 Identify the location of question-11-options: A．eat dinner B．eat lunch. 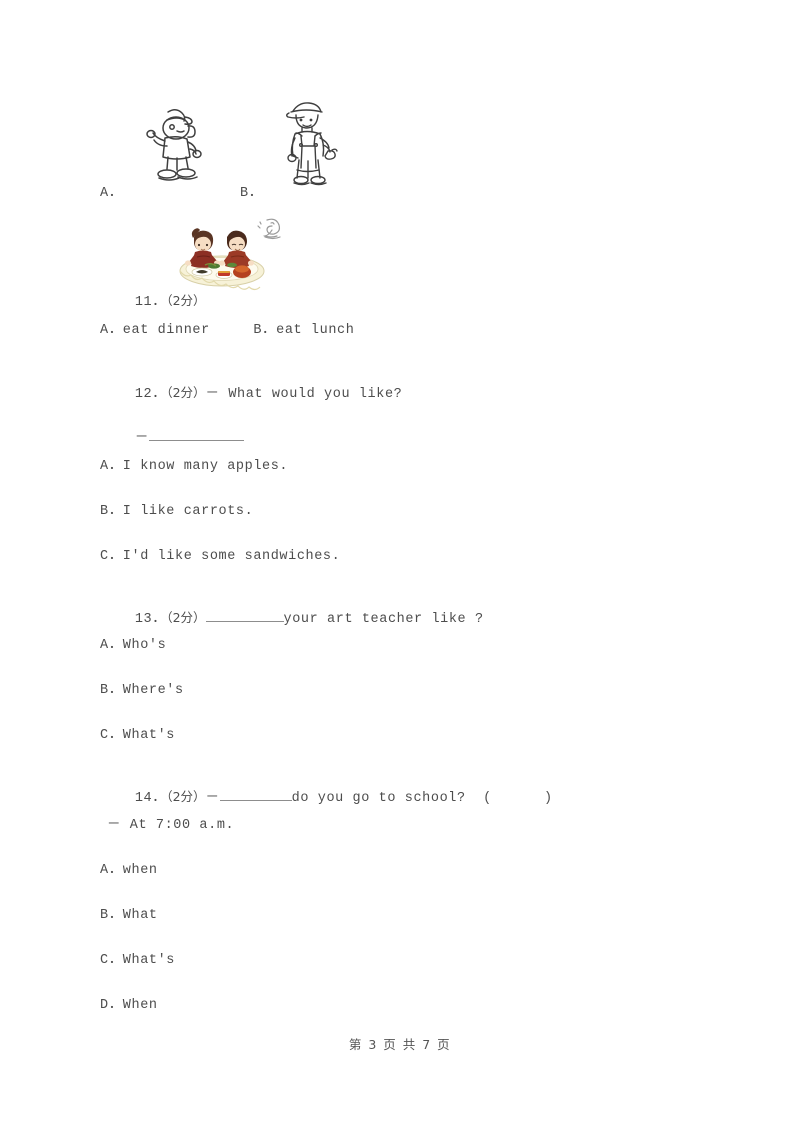
(227, 331).